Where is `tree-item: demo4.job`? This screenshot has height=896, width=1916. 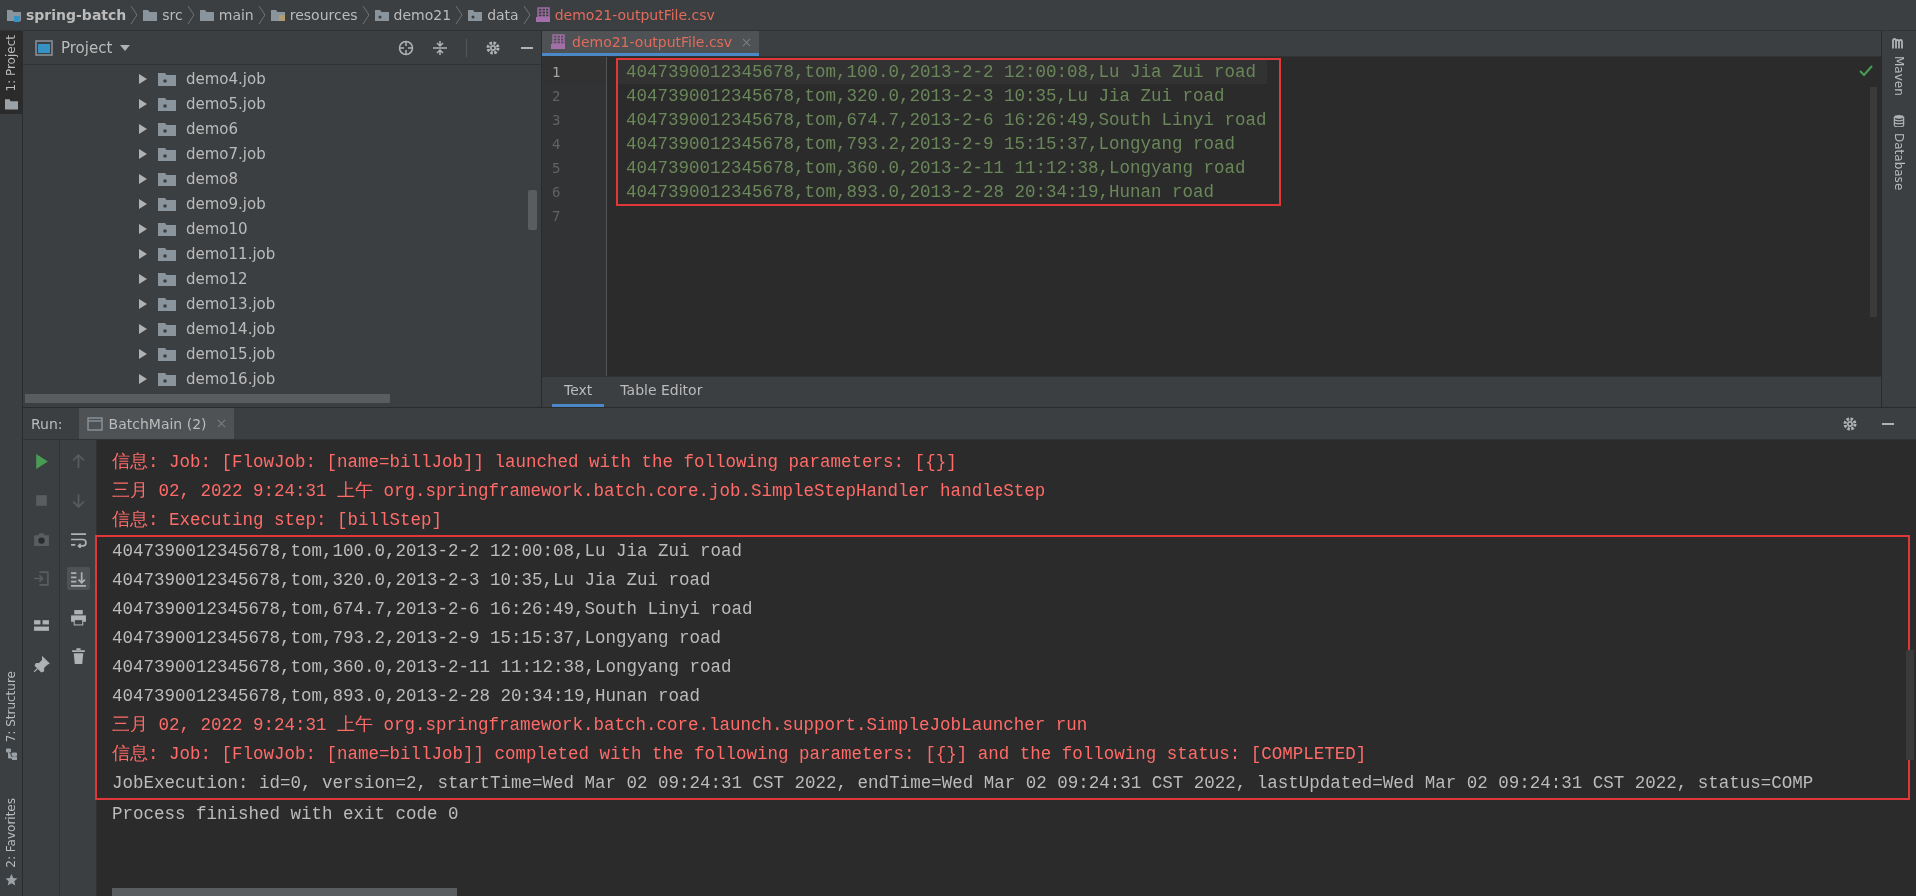 tree-item: demo4.job is located at coordinates (226, 78).